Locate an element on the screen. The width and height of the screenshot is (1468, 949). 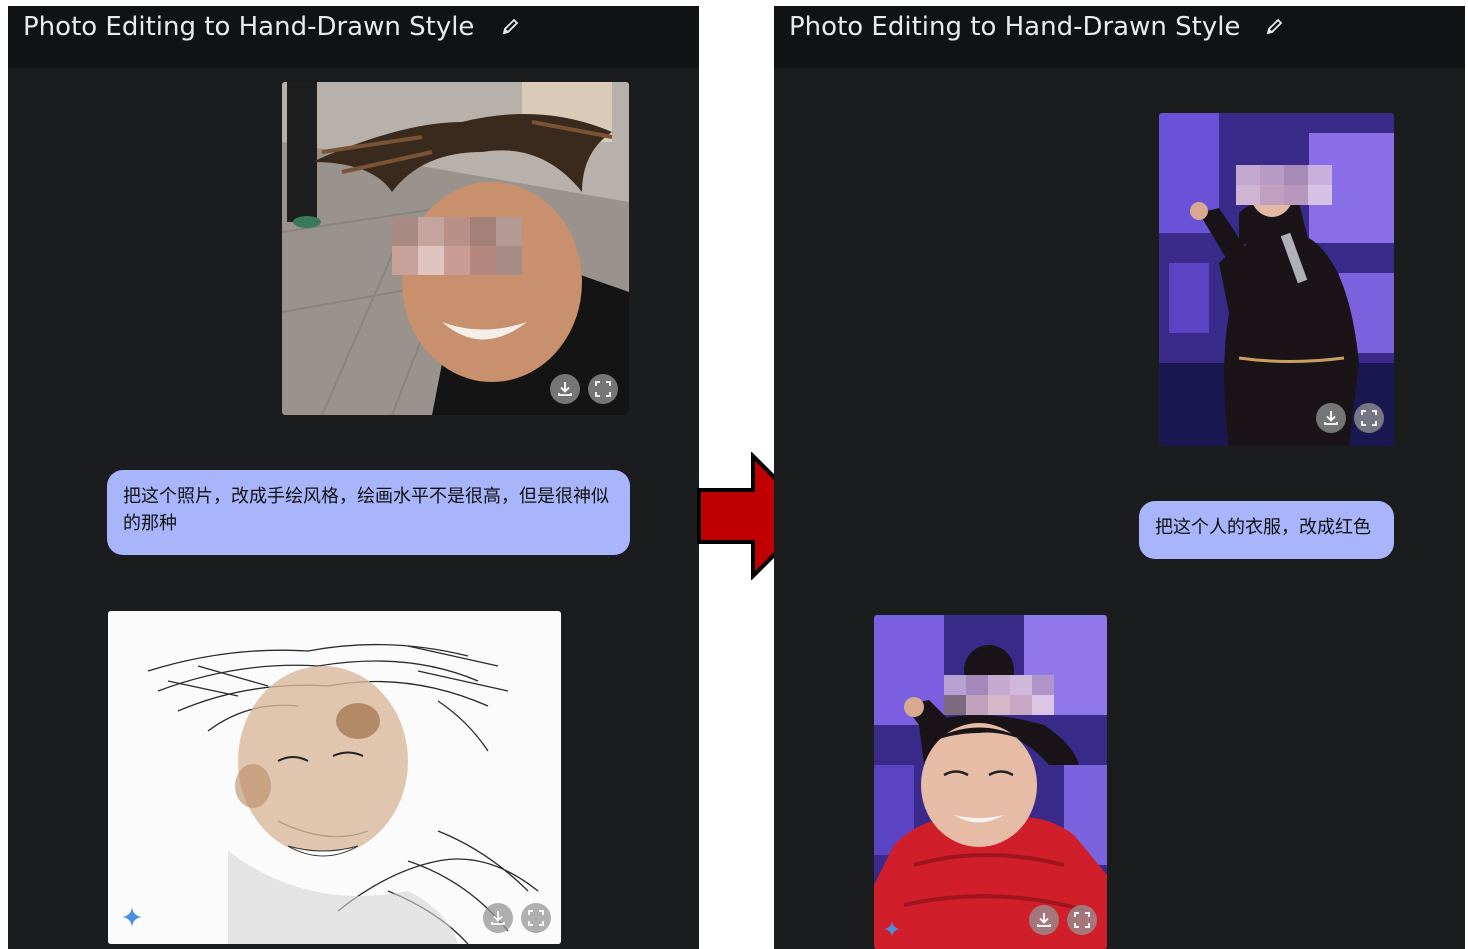
user-prompt-bubble: 把这个照片，改成手绘风格，绘画水平不是很高，但是很神似的那种 is located at coordinates (368, 512).